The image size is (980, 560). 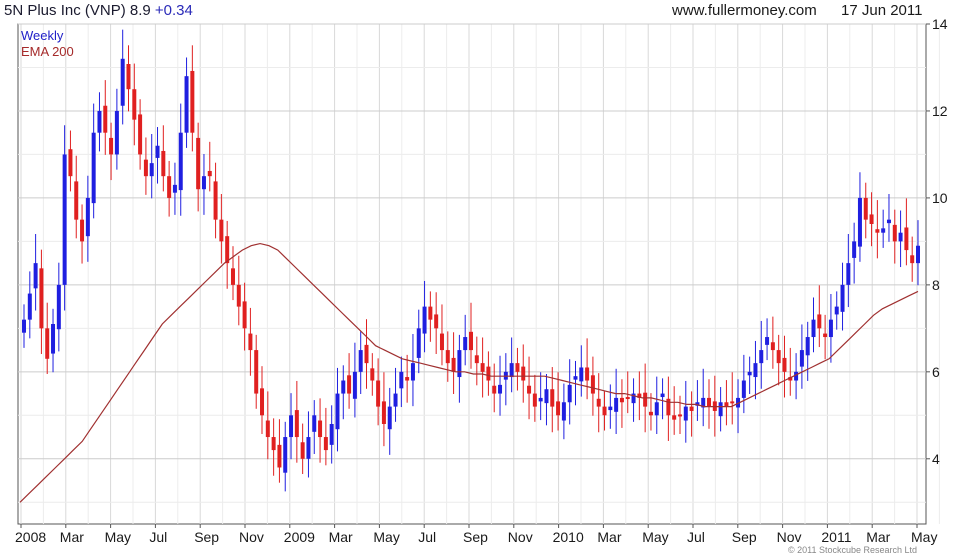 What do you see at coordinates (936, 372) in the screenshot?
I see `y-tick-label: 6` at bounding box center [936, 372].